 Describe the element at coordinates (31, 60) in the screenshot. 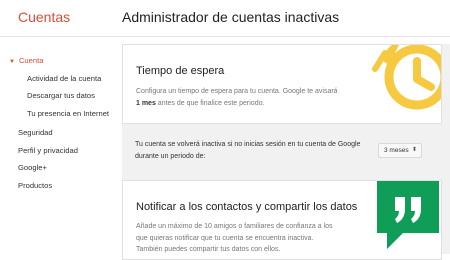

I see `sidebar-item-label: Cuenta` at that location.